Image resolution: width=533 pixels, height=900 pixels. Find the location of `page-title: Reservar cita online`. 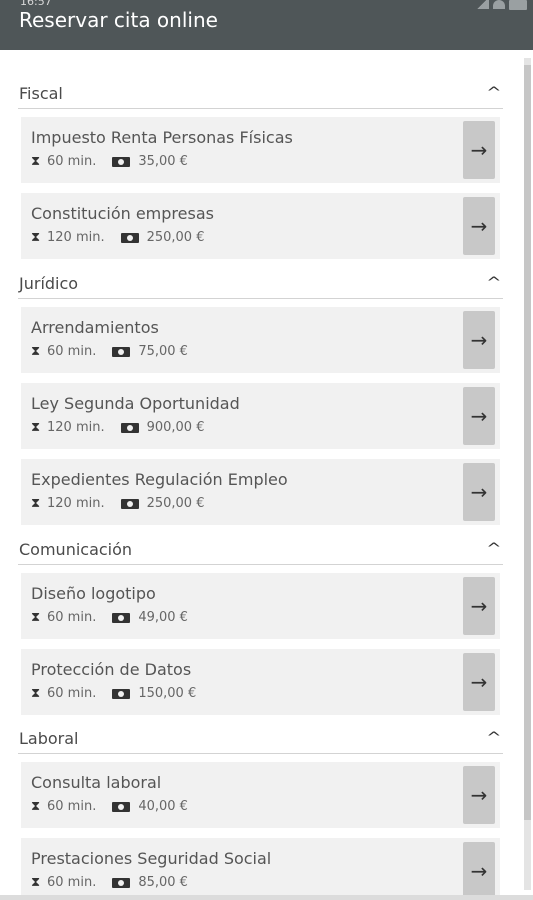

page-title: Reservar cita online is located at coordinates (118, 20).